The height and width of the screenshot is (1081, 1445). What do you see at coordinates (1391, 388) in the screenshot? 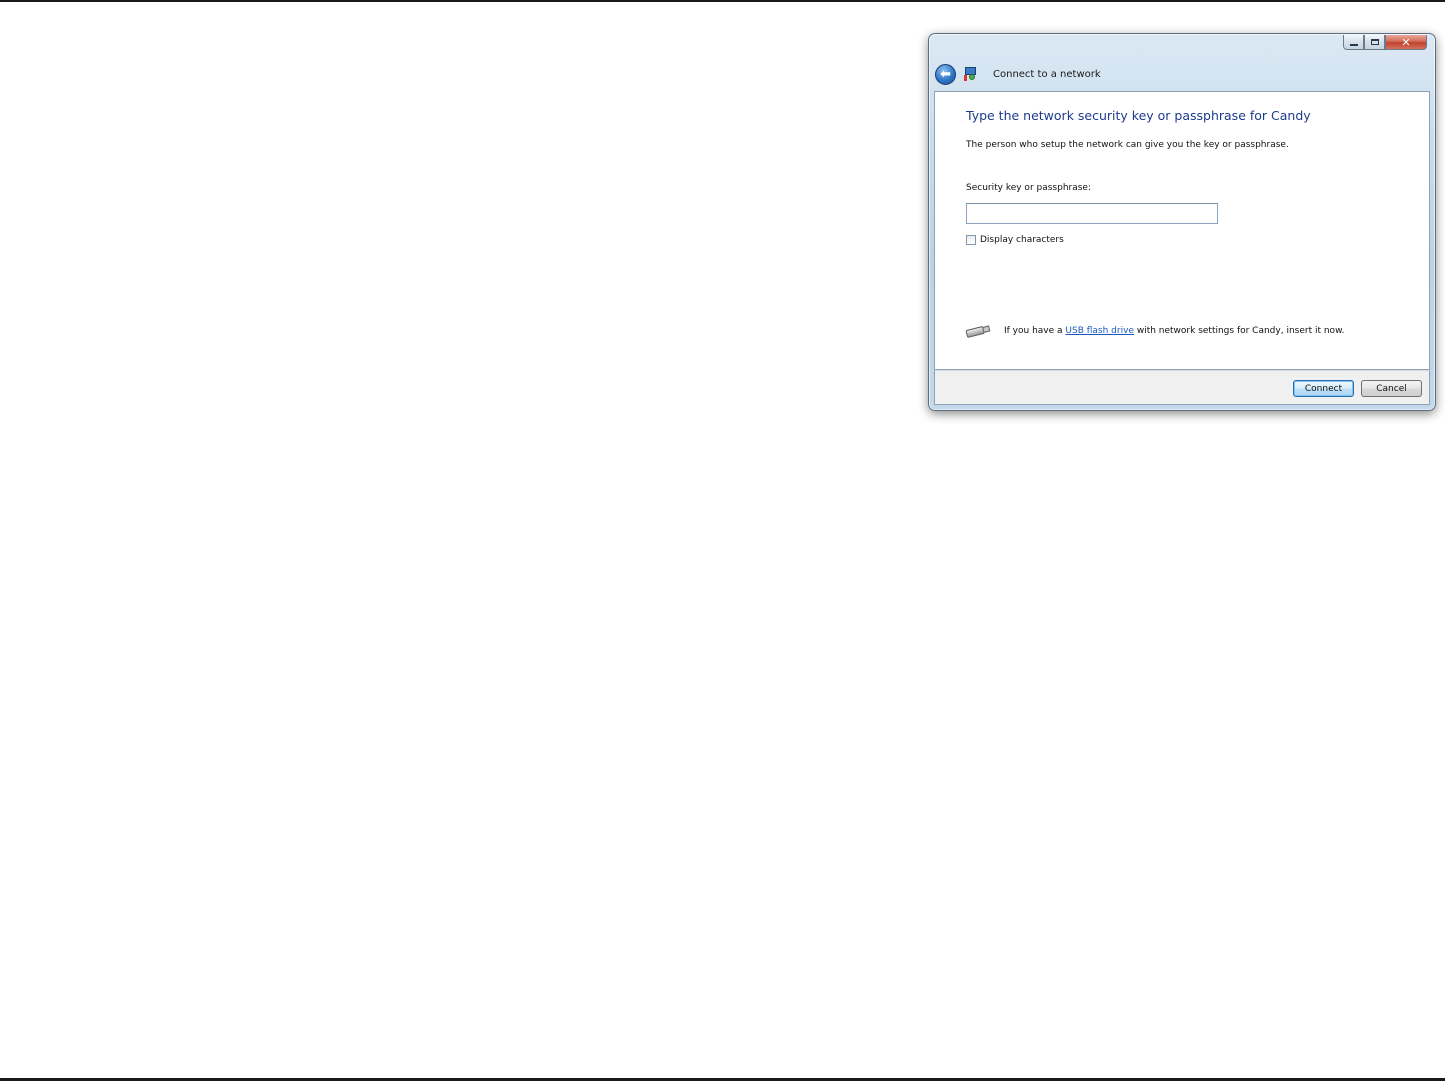
I see `cancel-button: Cancel` at bounding box center [1391, 388].